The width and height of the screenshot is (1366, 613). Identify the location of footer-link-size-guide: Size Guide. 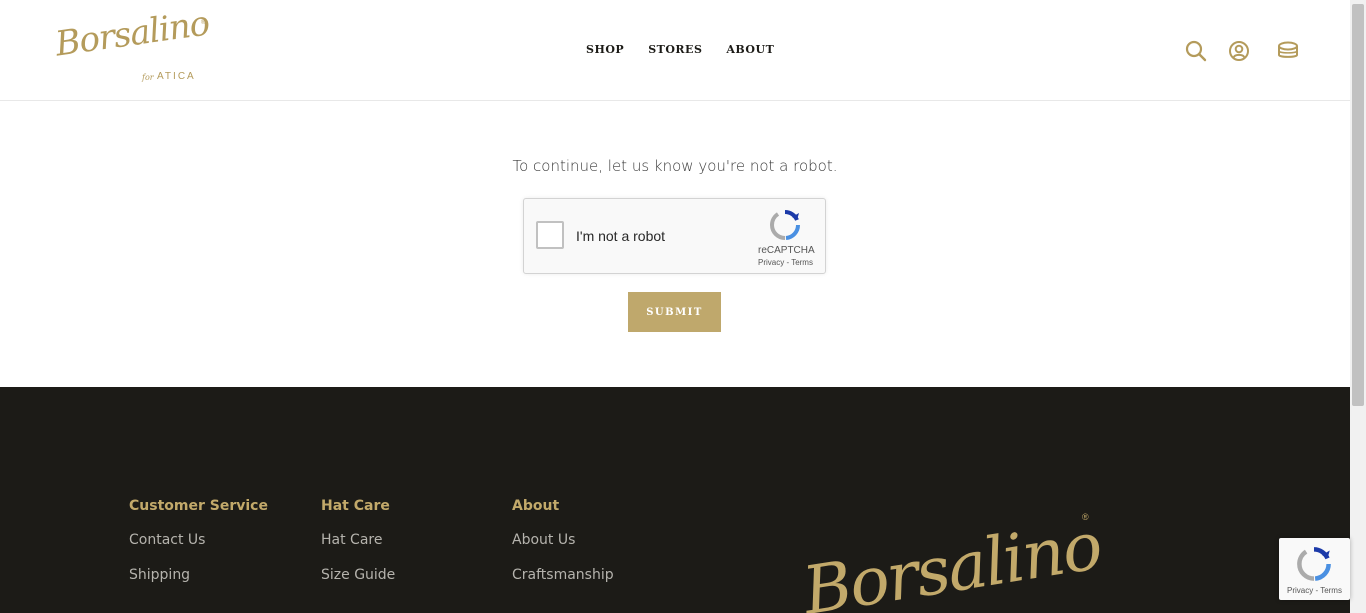
(358, 575).